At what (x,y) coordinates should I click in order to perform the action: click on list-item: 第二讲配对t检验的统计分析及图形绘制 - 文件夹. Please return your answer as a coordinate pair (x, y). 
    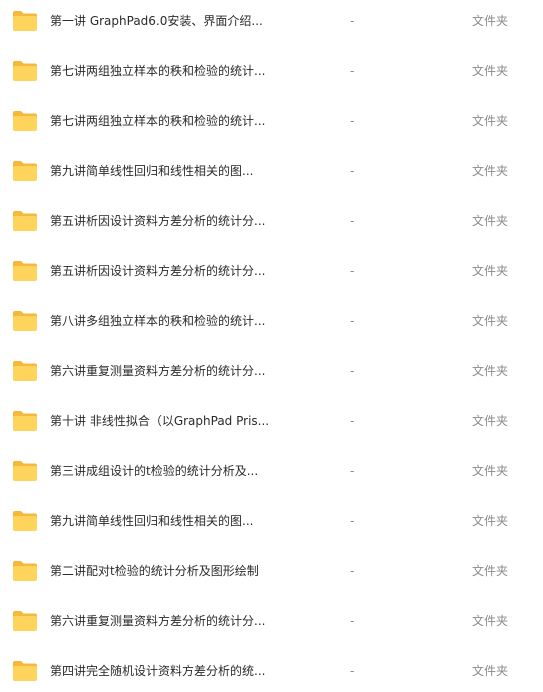
    Looking at the image, I should click on (271, 572).